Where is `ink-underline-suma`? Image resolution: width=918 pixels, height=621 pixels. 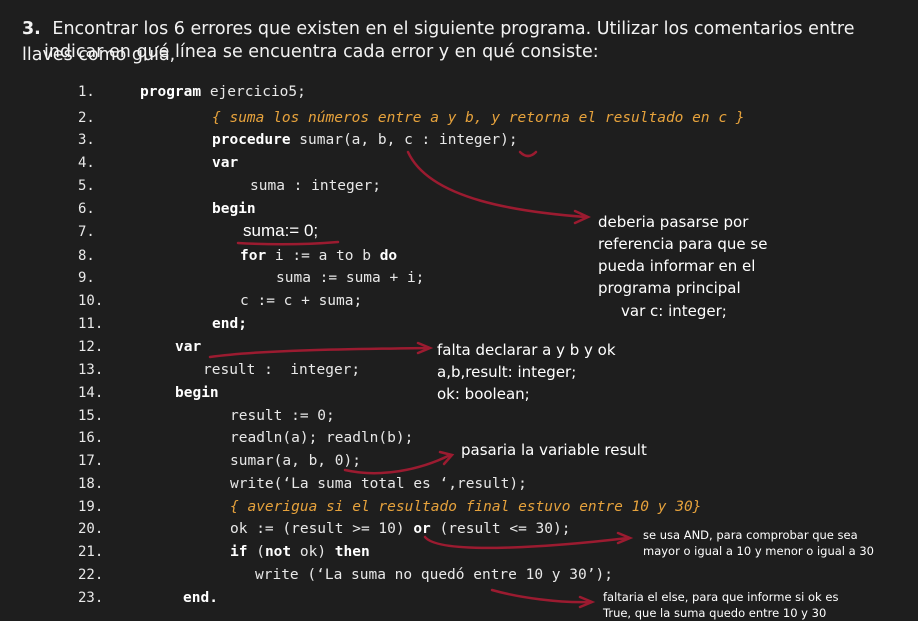
ink-underline-suma is located at coordinates (288, 243).